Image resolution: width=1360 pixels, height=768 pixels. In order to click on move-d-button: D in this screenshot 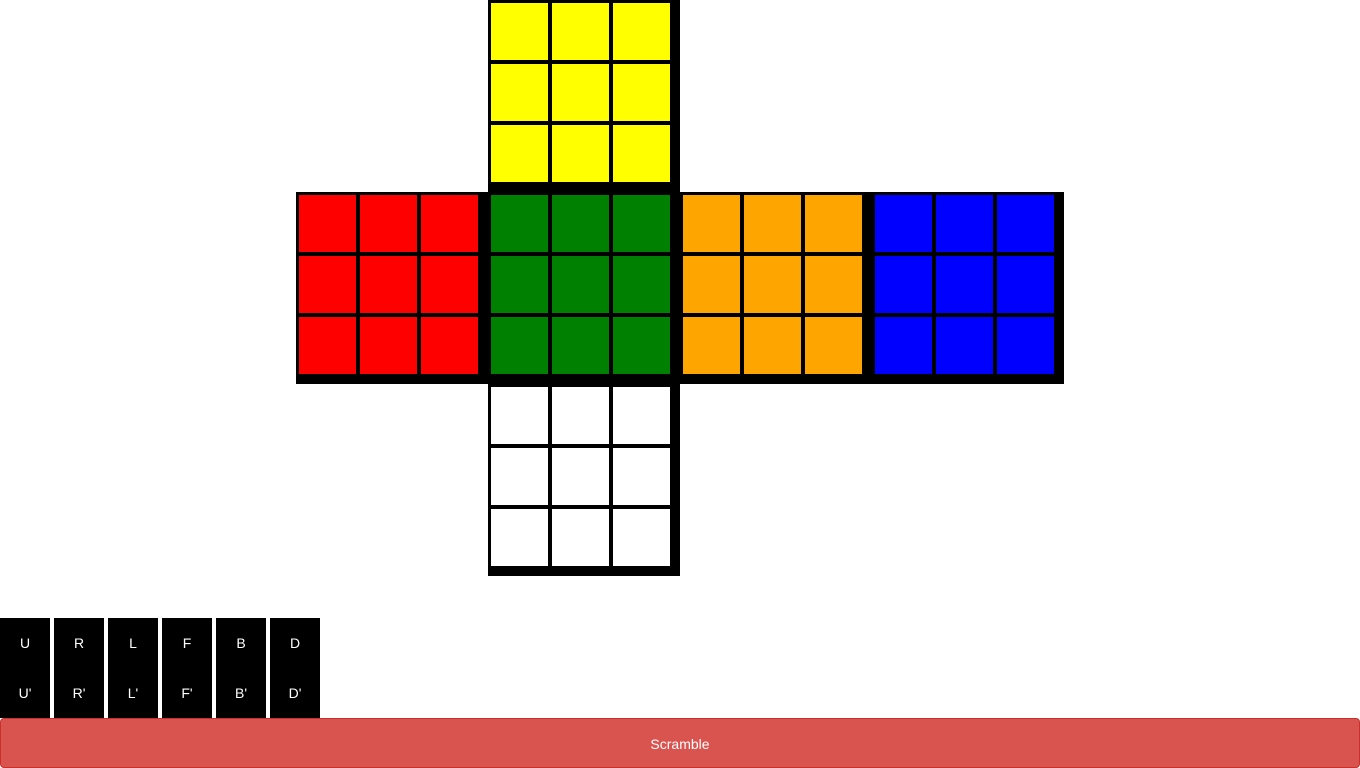, I will do `click(295, 643)`.